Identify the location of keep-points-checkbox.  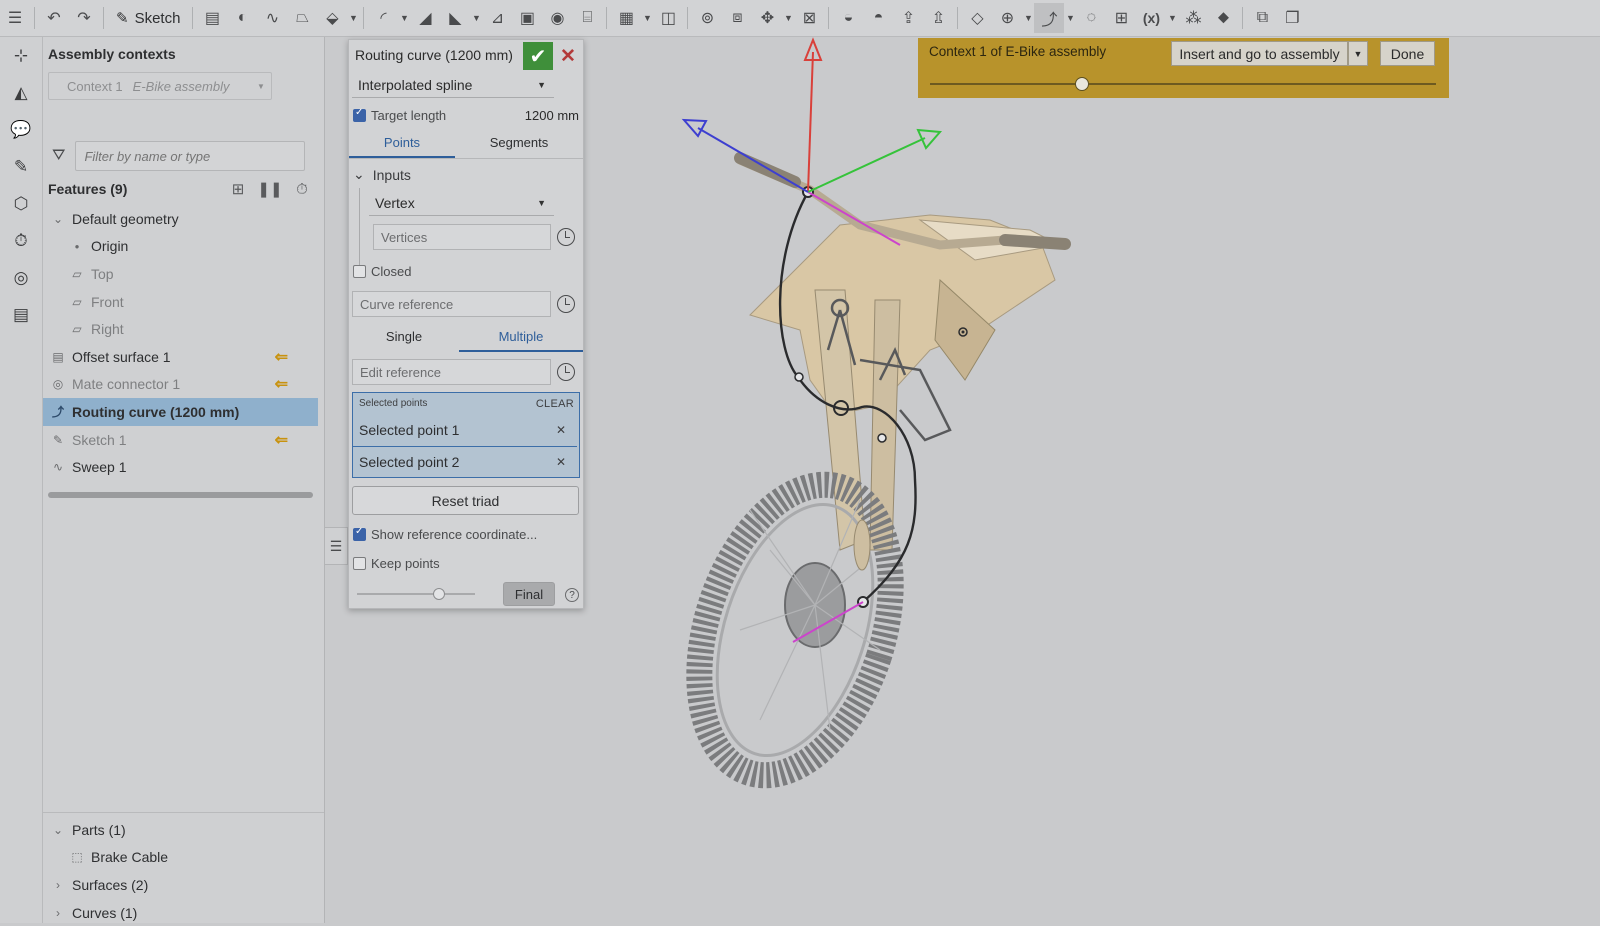
(359, 563).